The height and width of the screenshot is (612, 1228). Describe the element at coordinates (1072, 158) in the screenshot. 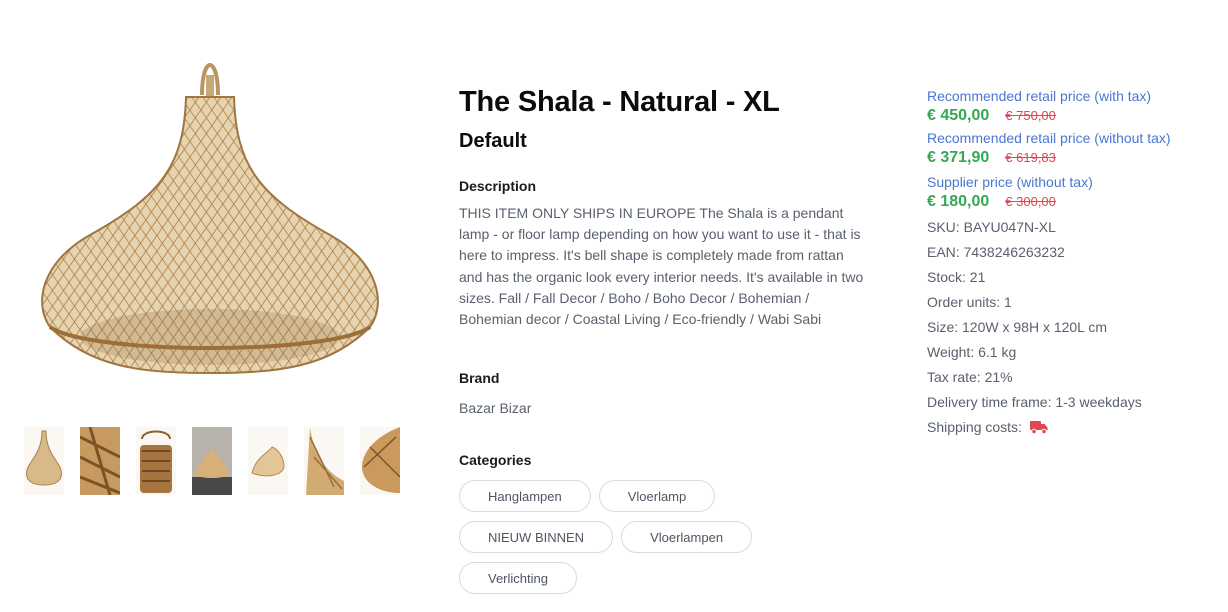

I see `rrp-notax-row: € 371,90 € 619,83` at that location.